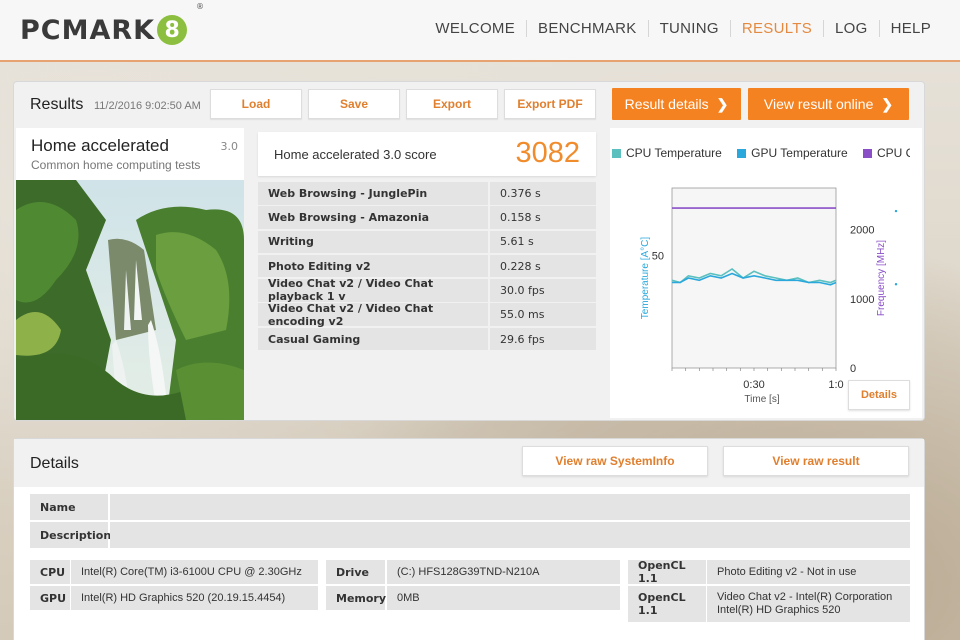  I want to click on subtest-value: 5.61 s, so click(543, 242).